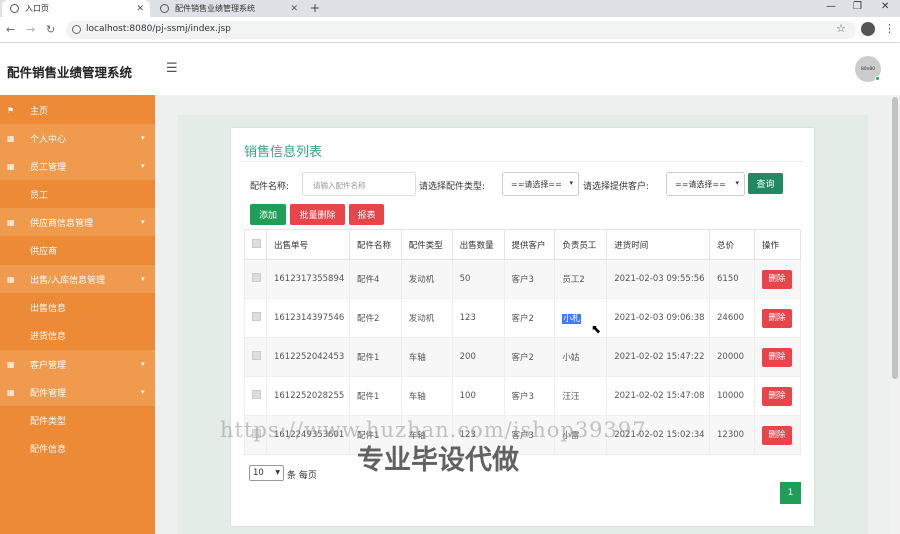  Describe the element at coordinates (732, 396) in the screenshot. I see `total-cell: 10000` at that location.